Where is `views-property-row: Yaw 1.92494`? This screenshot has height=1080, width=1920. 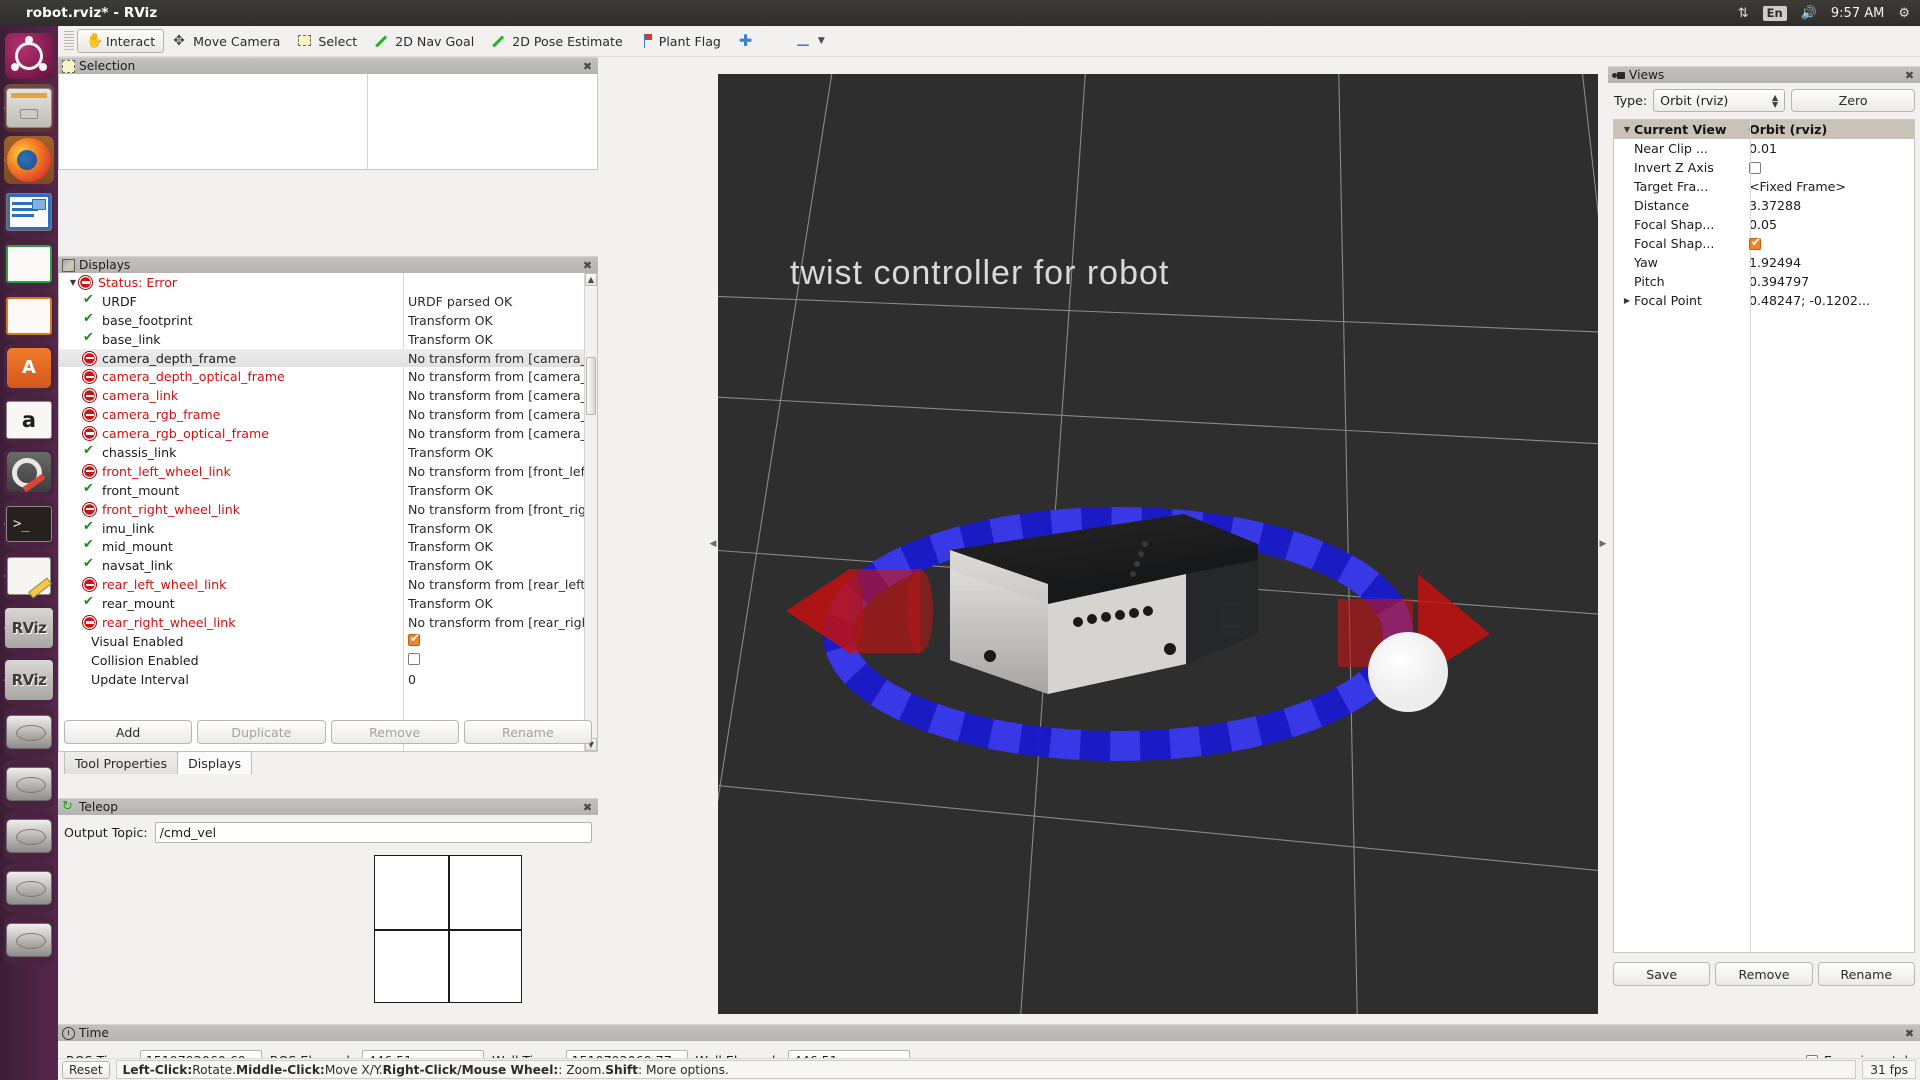
views-property-row: Yaw 1.92494 is located at coordinates (1764, 262).